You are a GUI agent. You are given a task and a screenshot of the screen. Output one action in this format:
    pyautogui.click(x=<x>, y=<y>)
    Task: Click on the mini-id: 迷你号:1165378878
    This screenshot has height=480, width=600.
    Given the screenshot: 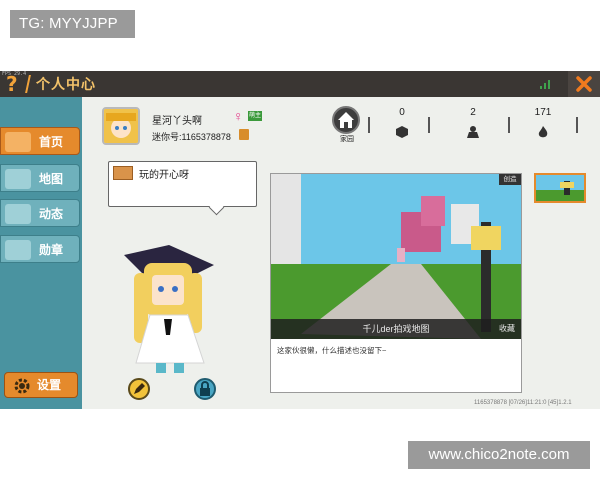 What is the action you would take?
    pyautogui.click(x=191, y=137)
    